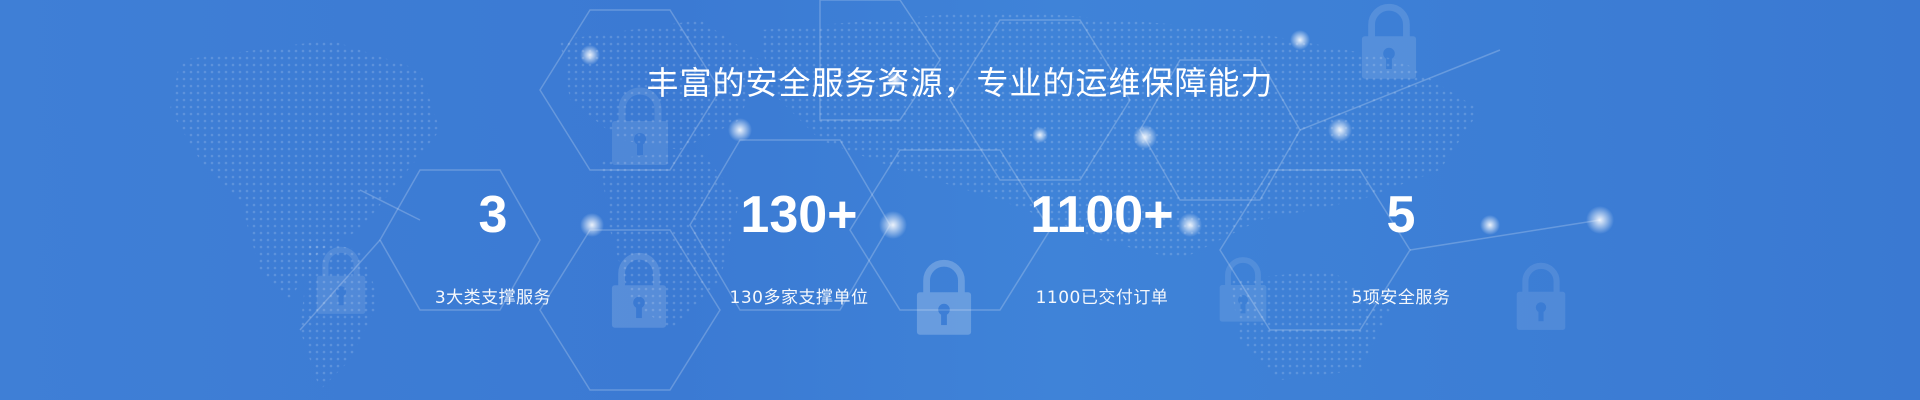 The width and height of the screenshot is (1920, 400). Describe the element at coordinates (960, 83) in the screenshot. I see `banner-headline: 丰富的安全服务资源，专业的运维保障能力` at that location.